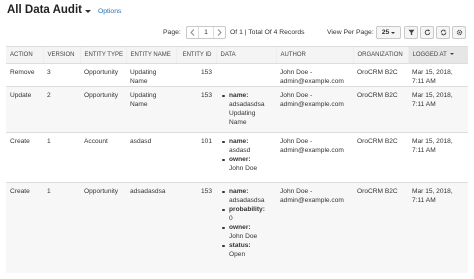 This screenshot has height=279, width=474. I want to click on data-value: adsadasdsa, so click(247, 200).